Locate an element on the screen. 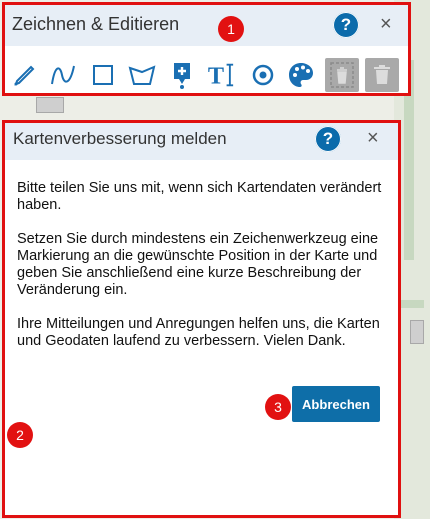 The width and height of the screenshot is (430, 519). text-tool-icon: T is located at coordinates (221, 75).